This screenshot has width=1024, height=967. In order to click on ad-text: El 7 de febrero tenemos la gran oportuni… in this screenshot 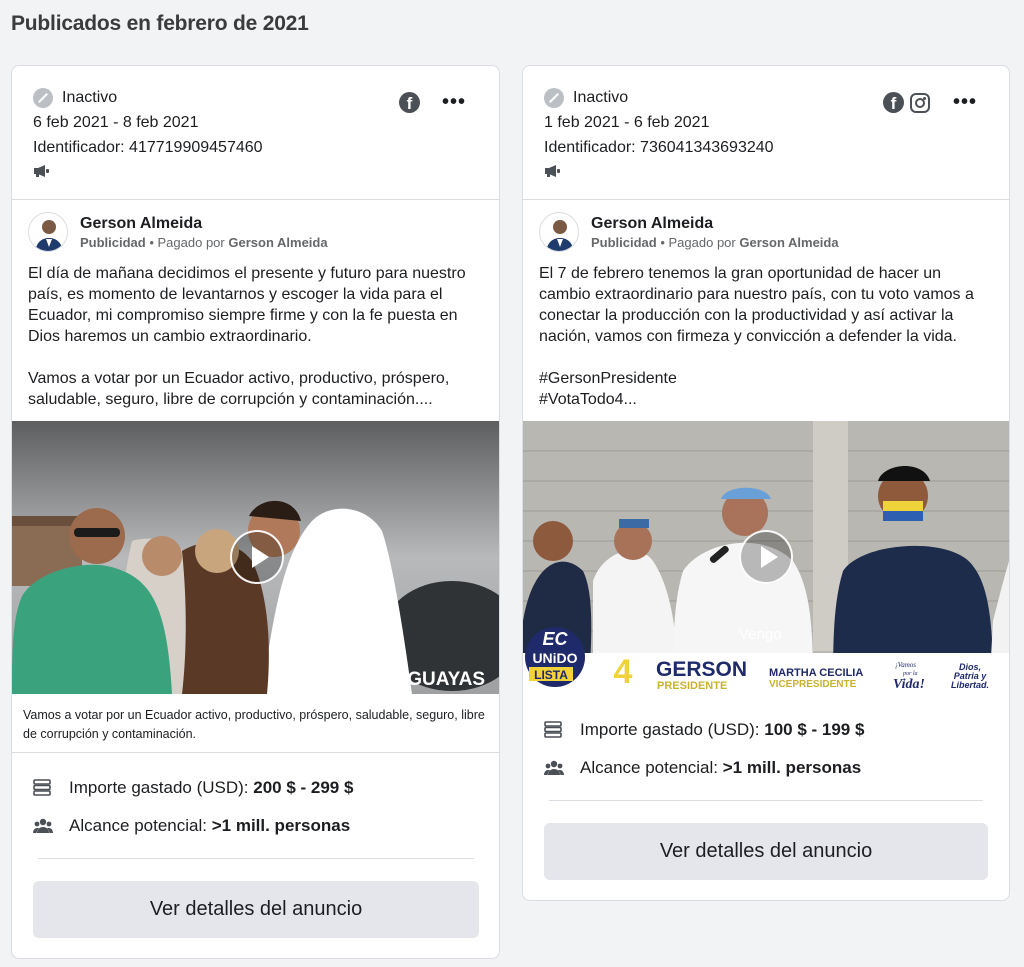, I will do `click(756, 336)`.